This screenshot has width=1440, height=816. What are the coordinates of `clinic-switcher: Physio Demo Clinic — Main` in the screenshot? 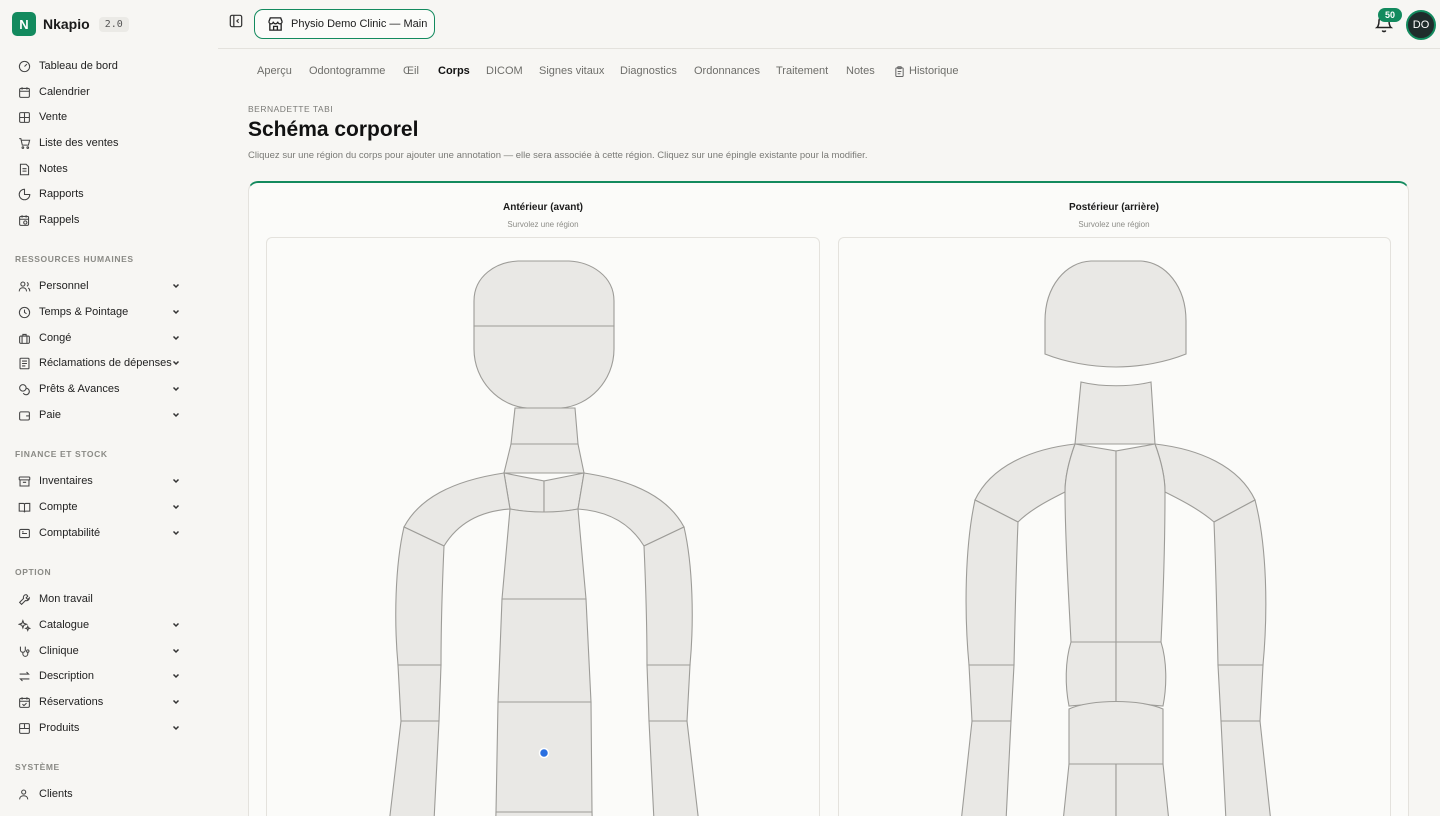 It's located at (344, 24).